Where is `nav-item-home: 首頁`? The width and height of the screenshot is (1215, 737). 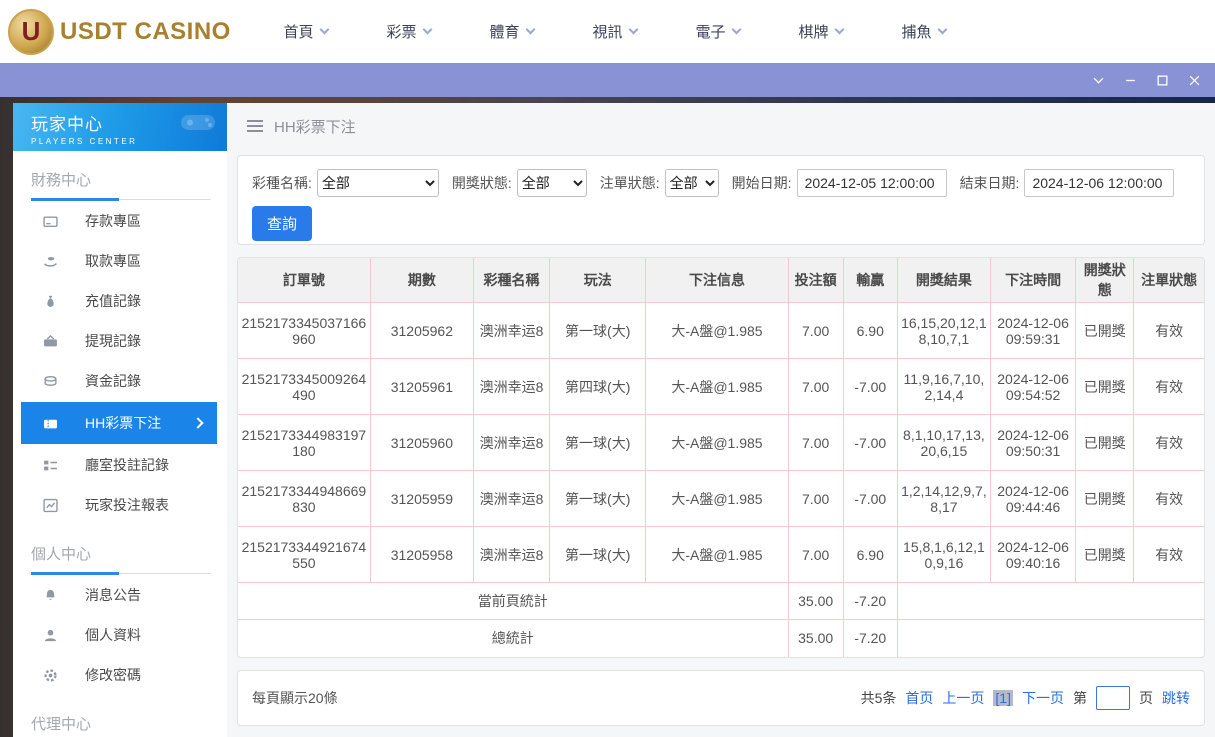
nav-item-home: 首頁 is located at coordinates (305, 31).